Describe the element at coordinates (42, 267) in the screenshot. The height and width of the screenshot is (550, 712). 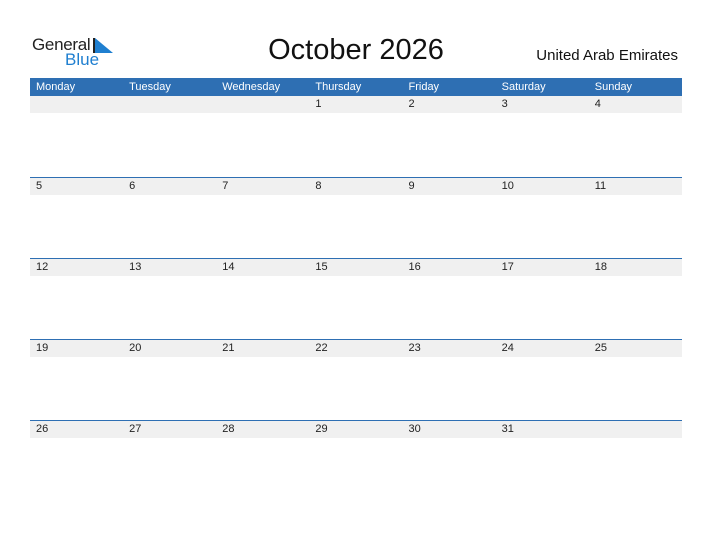
I see `day-cell: 12` at that location.